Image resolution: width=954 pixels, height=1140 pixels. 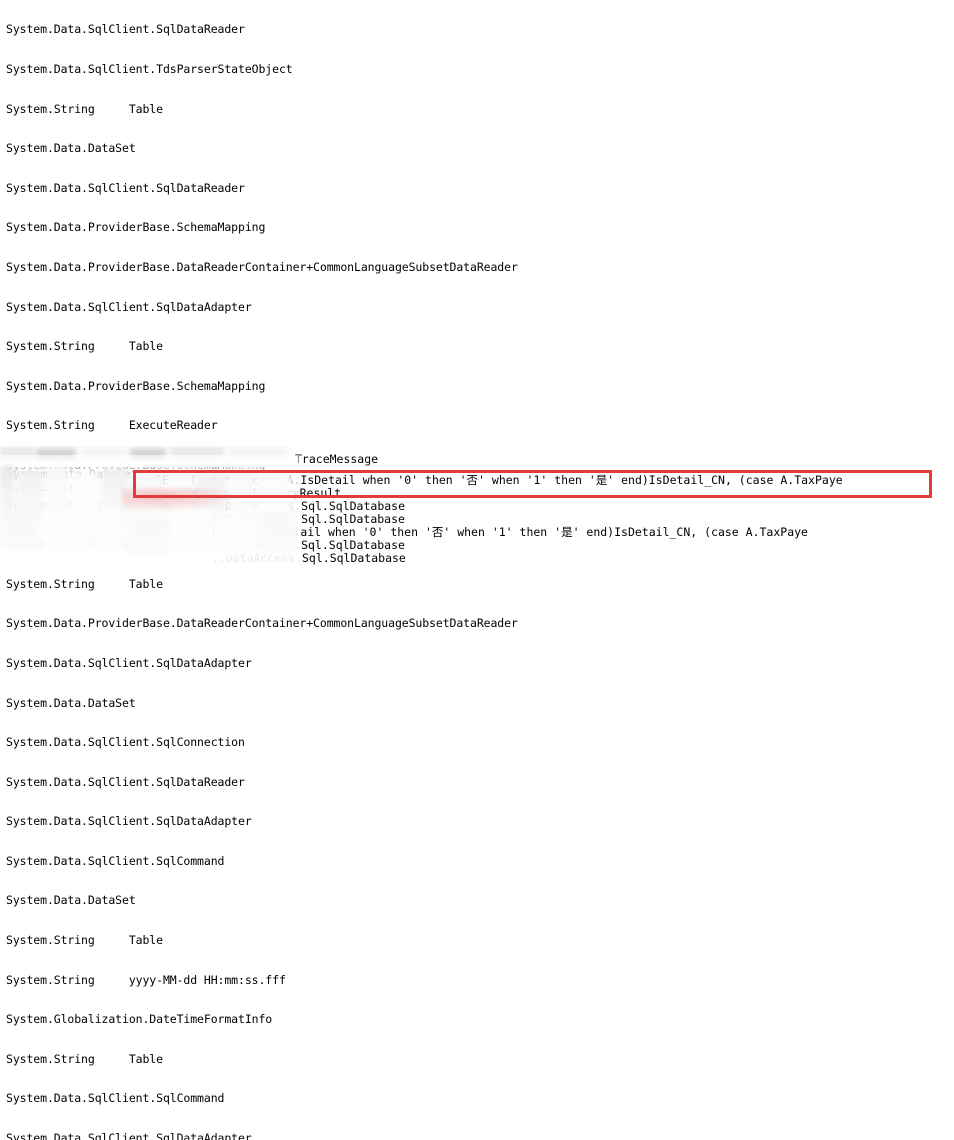 I want to click on log-line: System.Globalization.DateTimeFormatInfo, so click(x=139, y=1019).